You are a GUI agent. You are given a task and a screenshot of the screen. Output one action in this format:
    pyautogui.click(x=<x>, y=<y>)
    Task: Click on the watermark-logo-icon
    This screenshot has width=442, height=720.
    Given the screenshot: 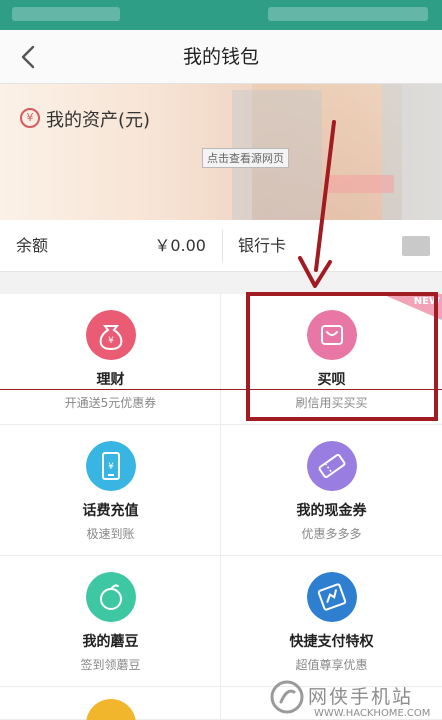 What is the action you would take?
    pyautogui.click(x=287, y=697)
    